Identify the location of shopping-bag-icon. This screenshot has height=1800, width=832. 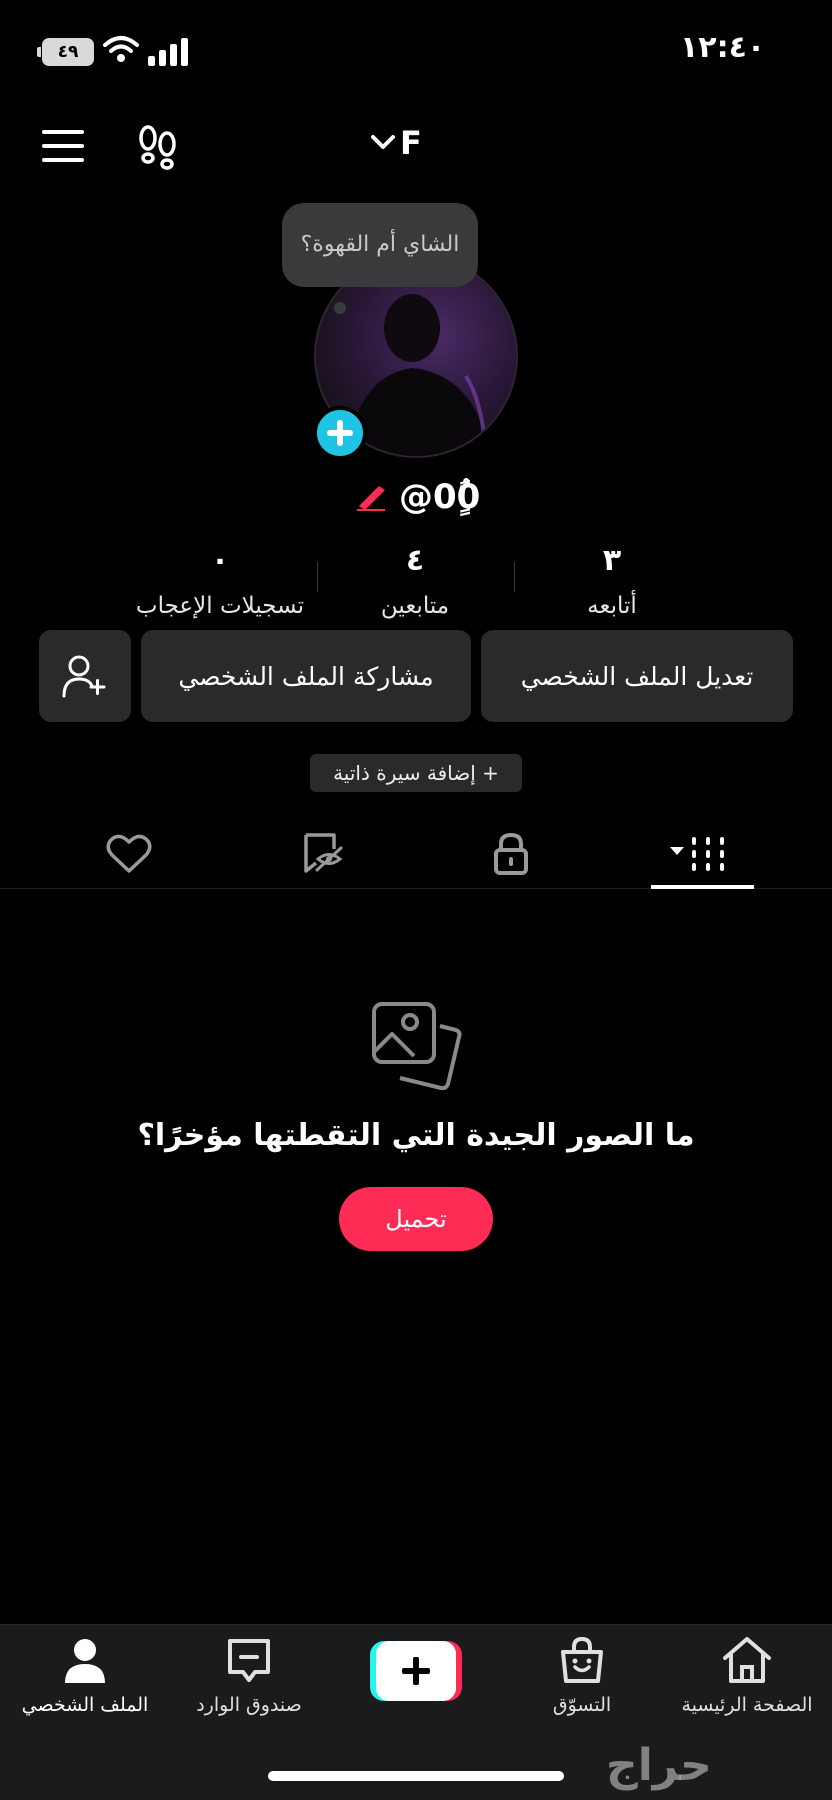
(582, 1659).